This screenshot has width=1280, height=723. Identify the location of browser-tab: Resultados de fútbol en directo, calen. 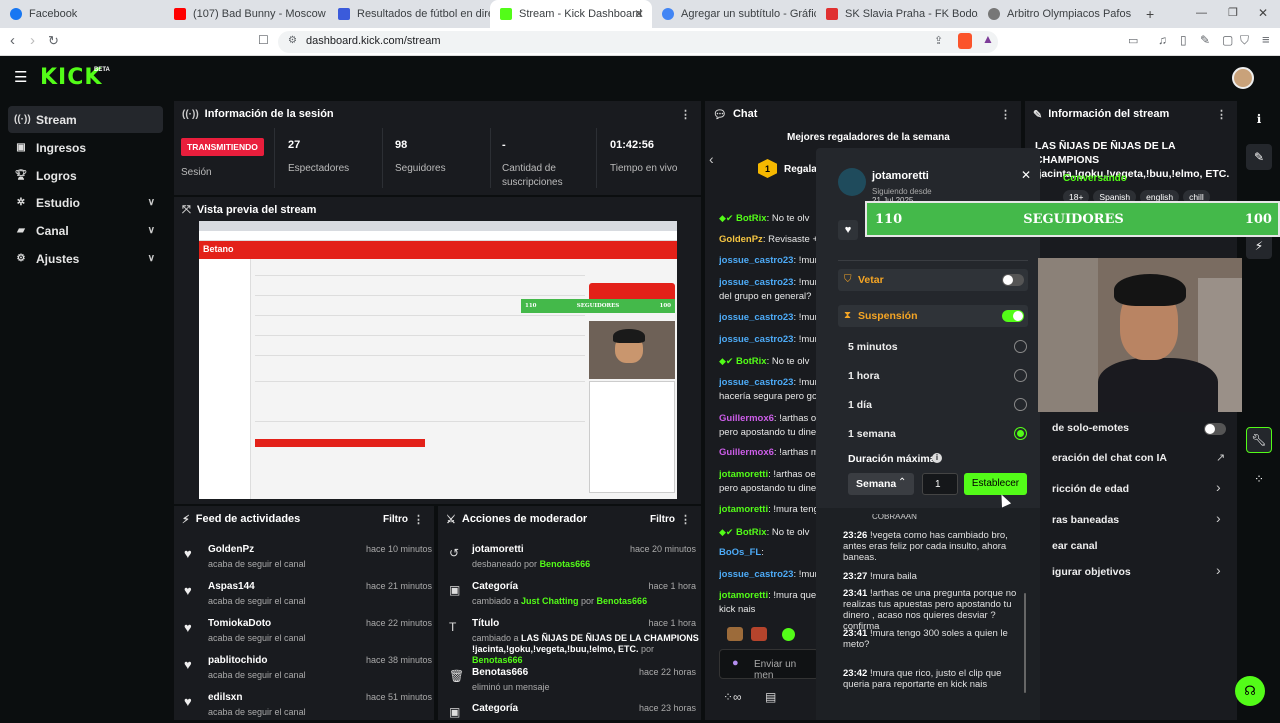
(409, 14).